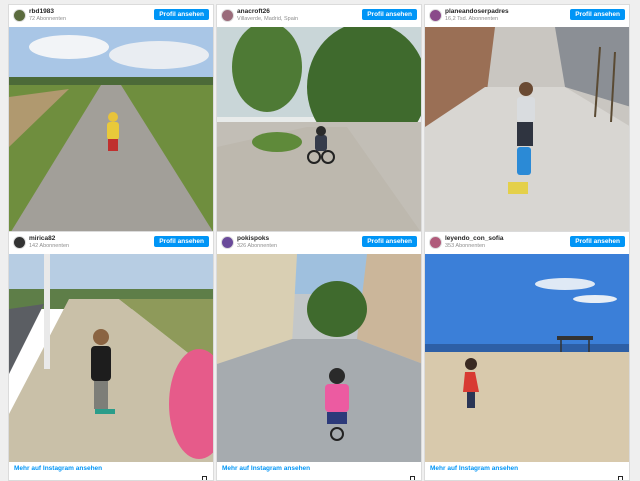  I want to click on username: anacroft26, so click(253, 11).